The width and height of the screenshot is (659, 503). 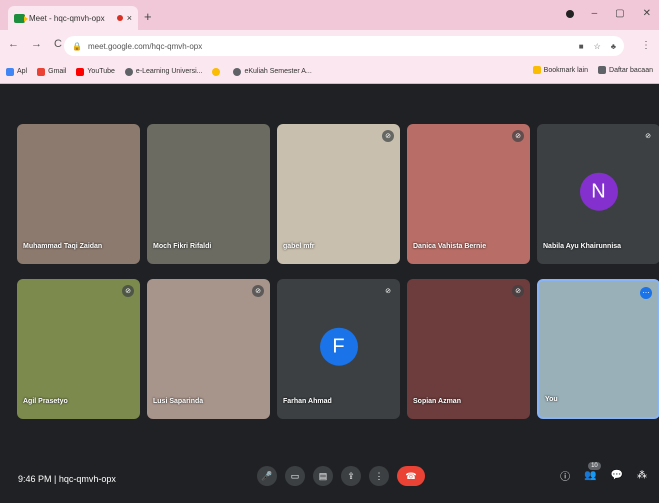 I want to click on participant-name: Farhan Ahmad, so click(x=307, y=401).